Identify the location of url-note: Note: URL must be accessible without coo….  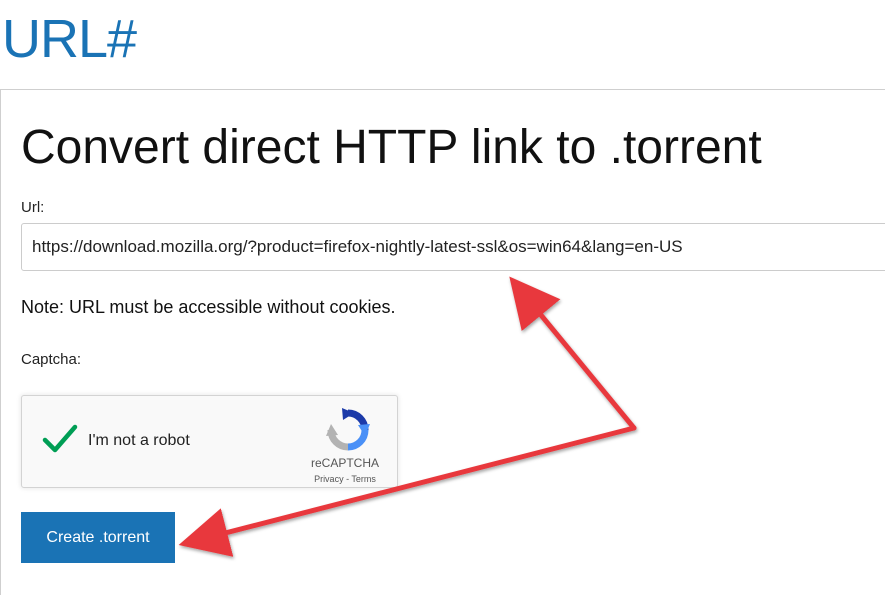
(208, 307).